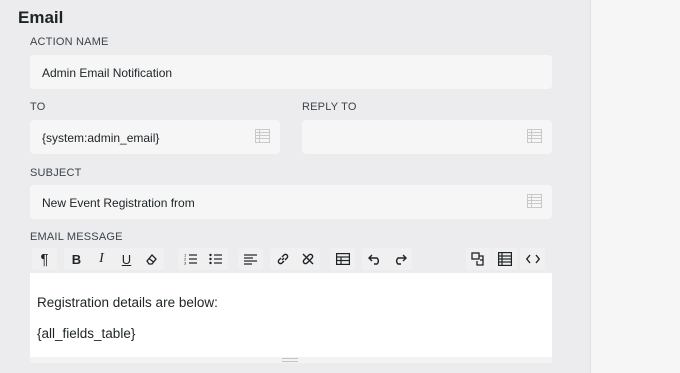 The height and width of the screenshot is (373, 680). Describe the element at coordinates (118, 203) in the screenshot. I see `subject-value: New Event Registration from` at that location.